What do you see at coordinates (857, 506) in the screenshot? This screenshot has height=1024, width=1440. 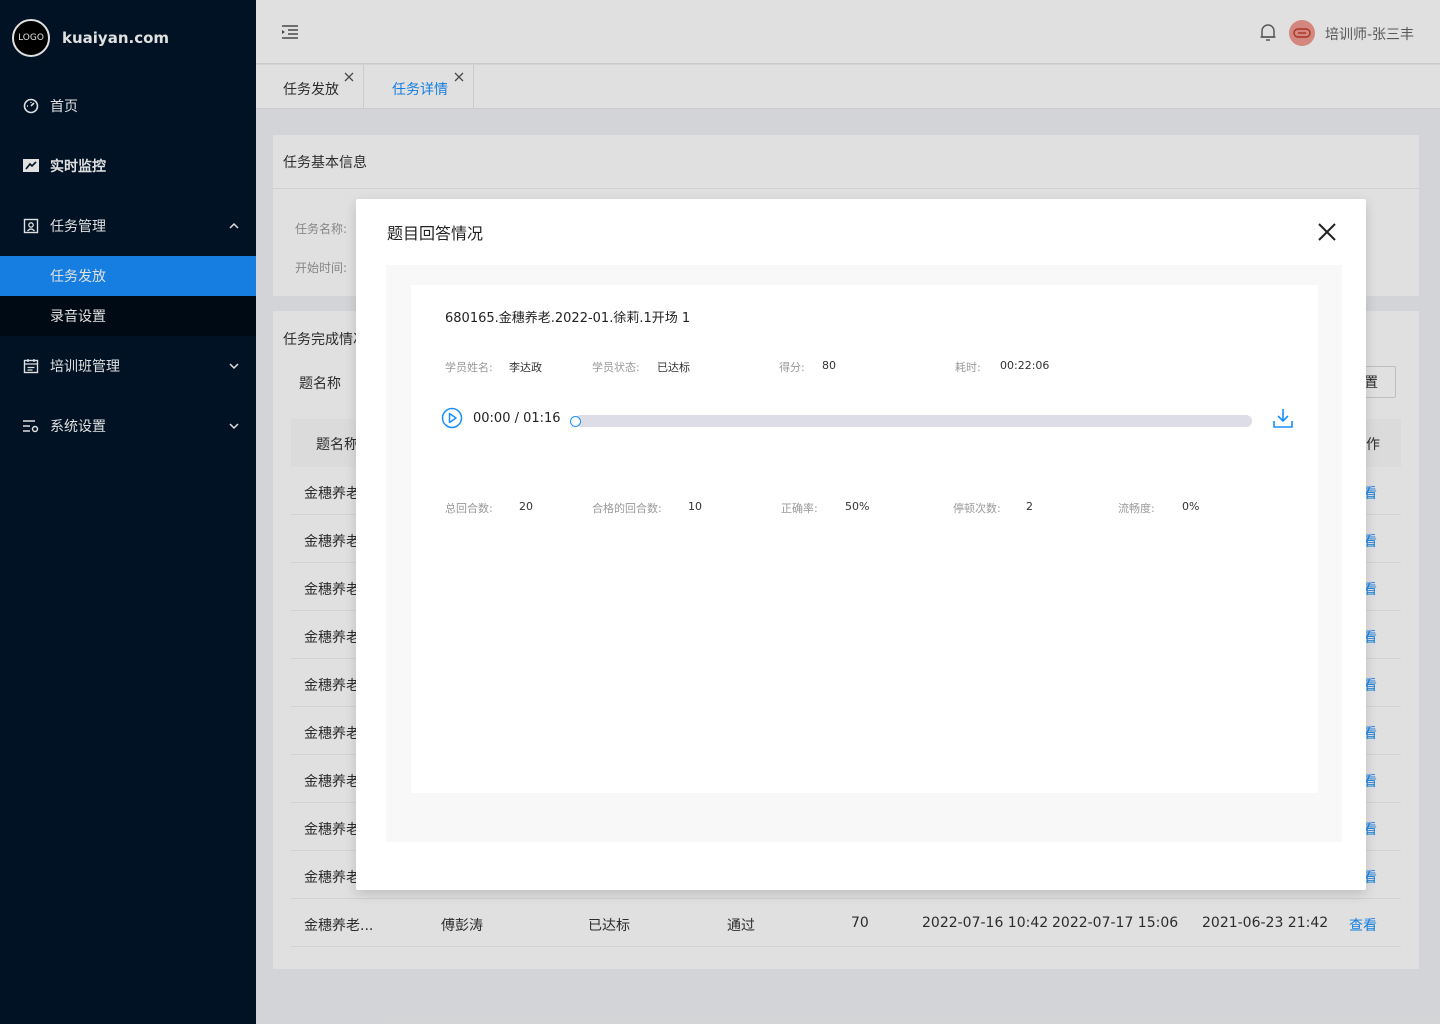 I see `accuracy: 50%` at bounding box center [857, 506].